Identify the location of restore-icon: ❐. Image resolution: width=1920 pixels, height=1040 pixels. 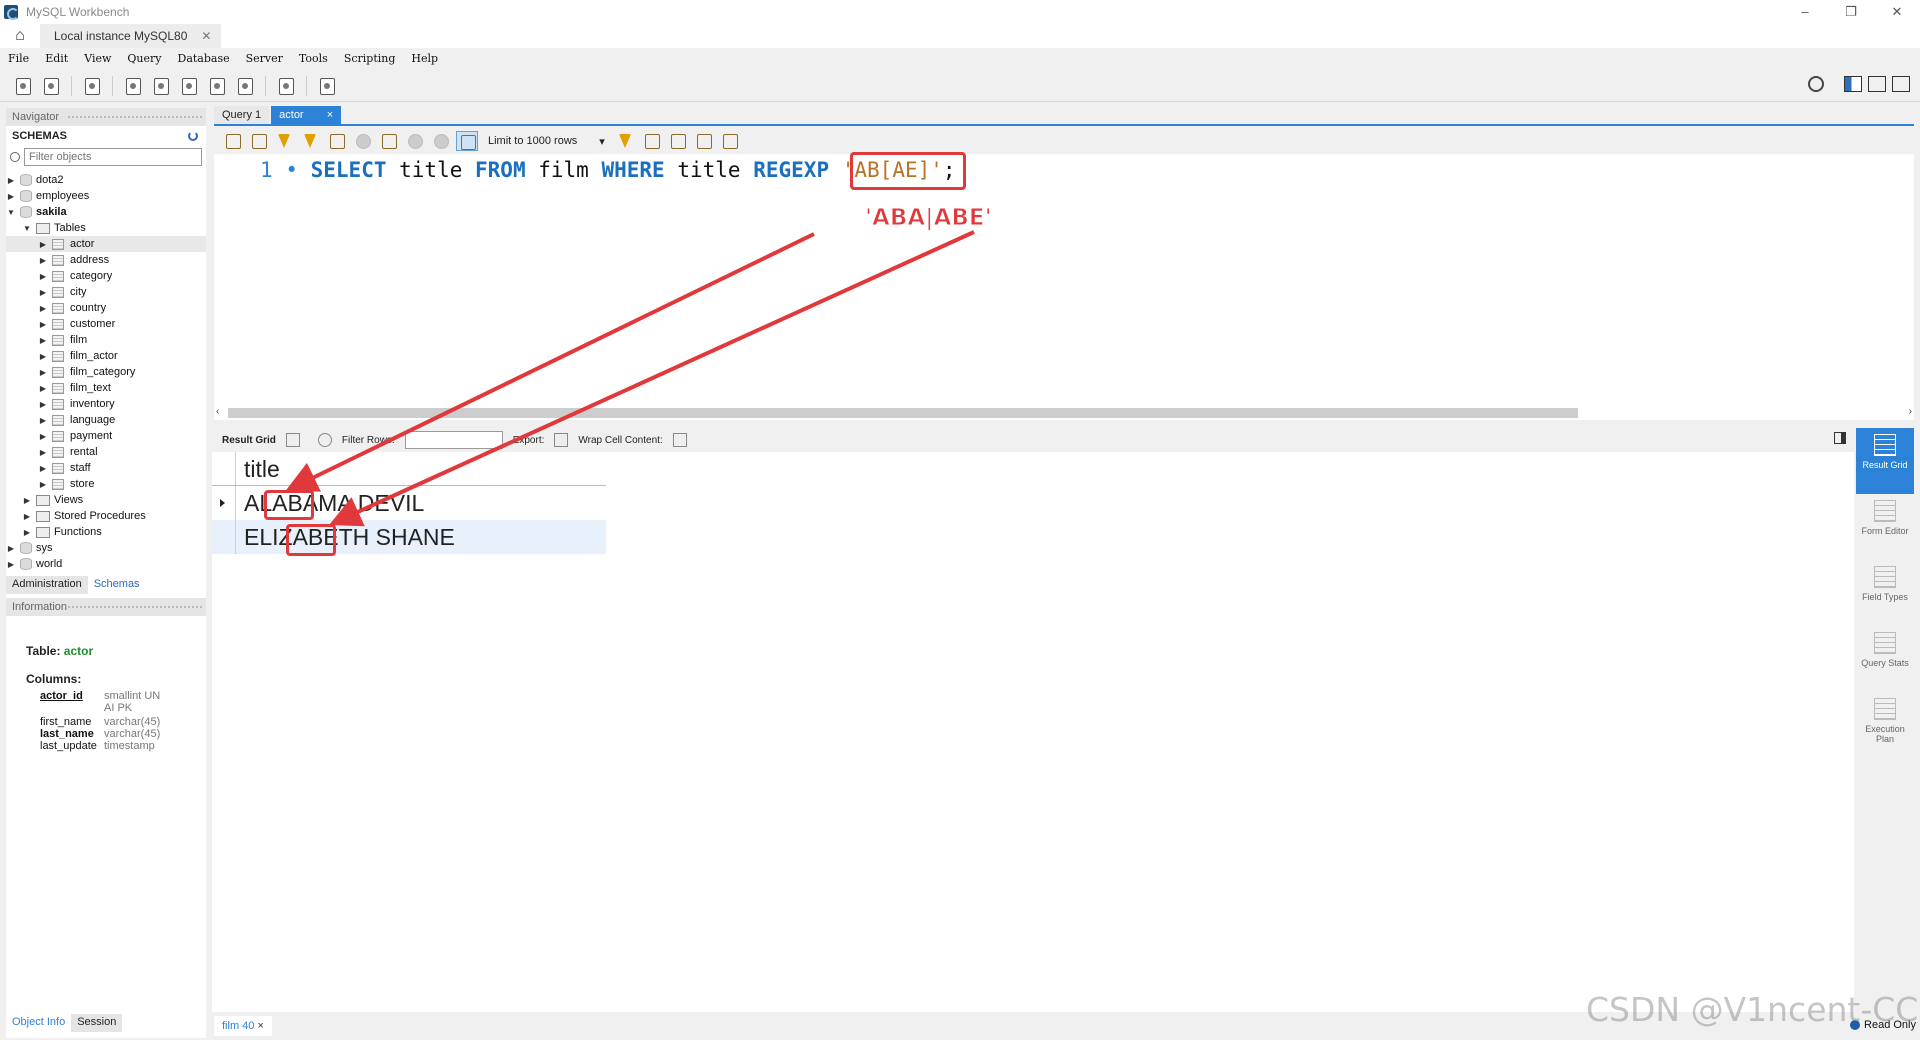
(1851, 12).